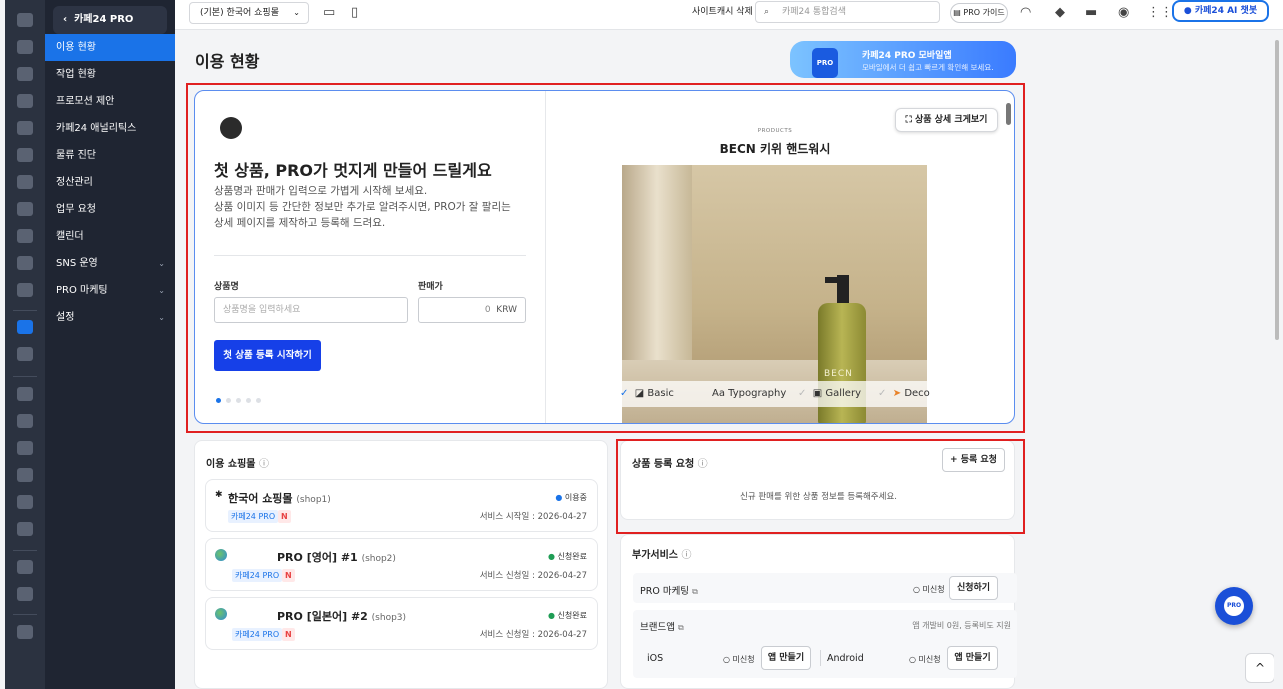  I want to click on shop-select: (기본) 한국어 쇼핑몰 ⌄, so click(249, 13).